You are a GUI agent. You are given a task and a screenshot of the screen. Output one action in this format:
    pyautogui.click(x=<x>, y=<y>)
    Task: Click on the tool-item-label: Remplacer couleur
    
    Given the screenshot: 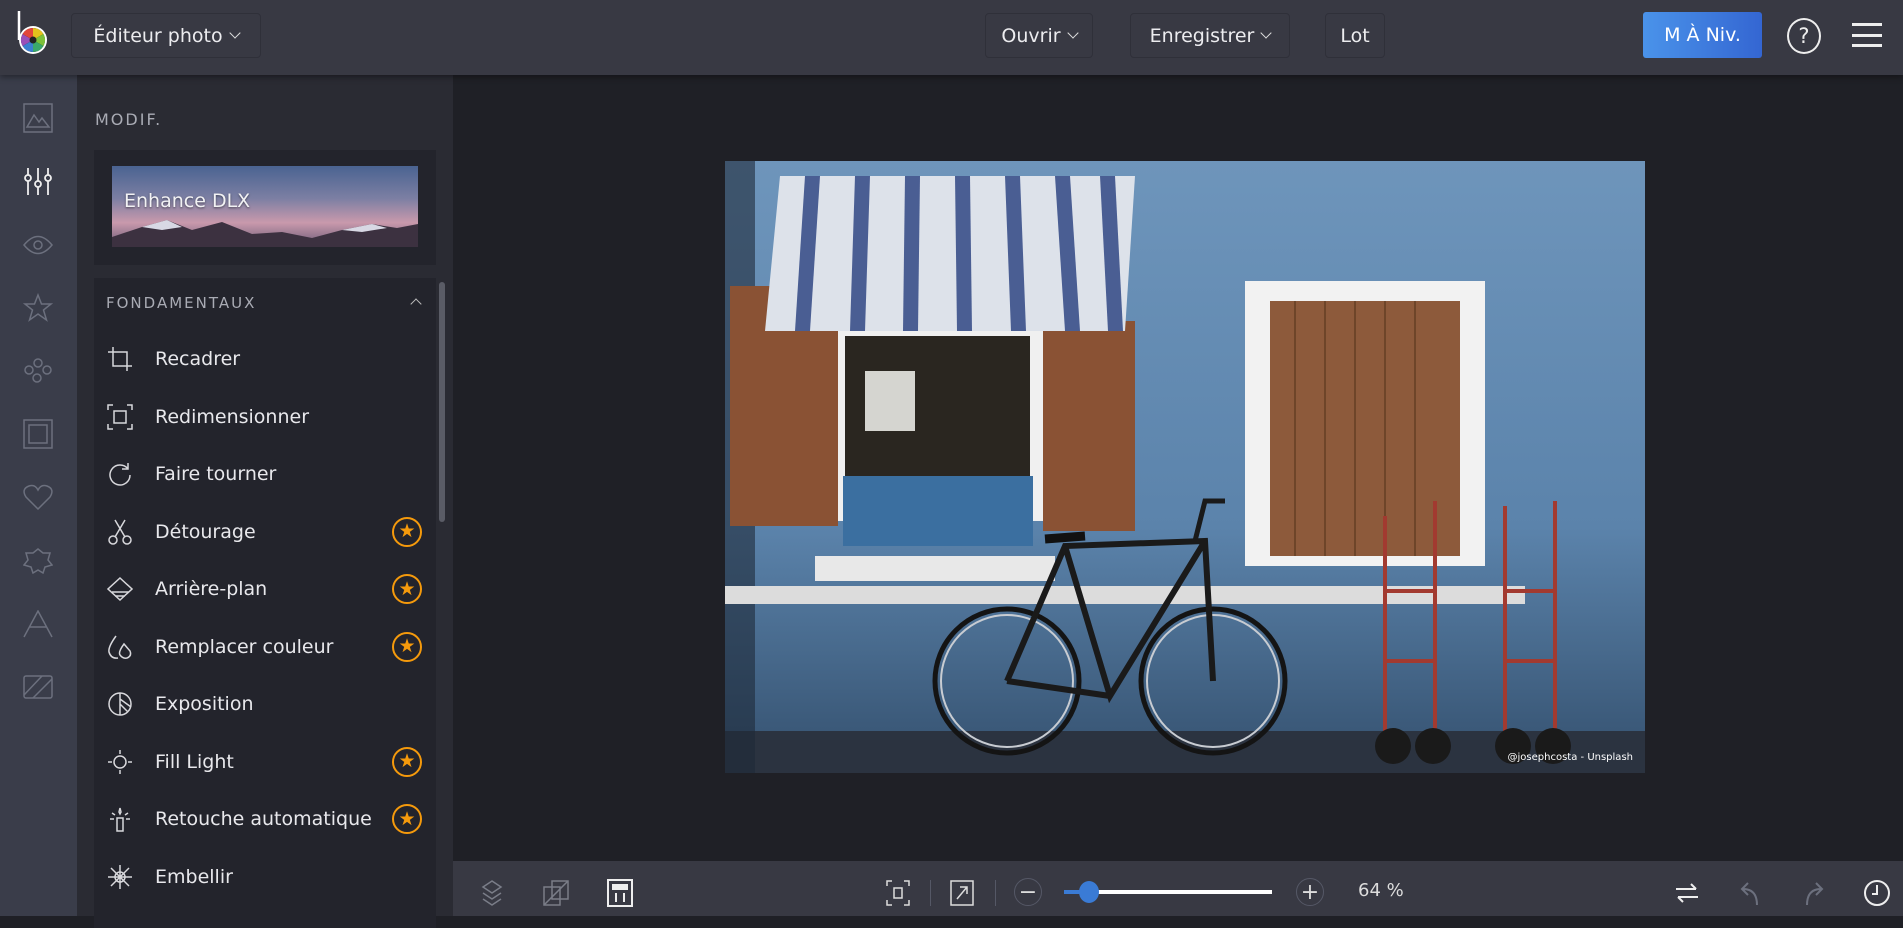 What is the action you would take?
    pyautogui.click(x=244, y=646)
    